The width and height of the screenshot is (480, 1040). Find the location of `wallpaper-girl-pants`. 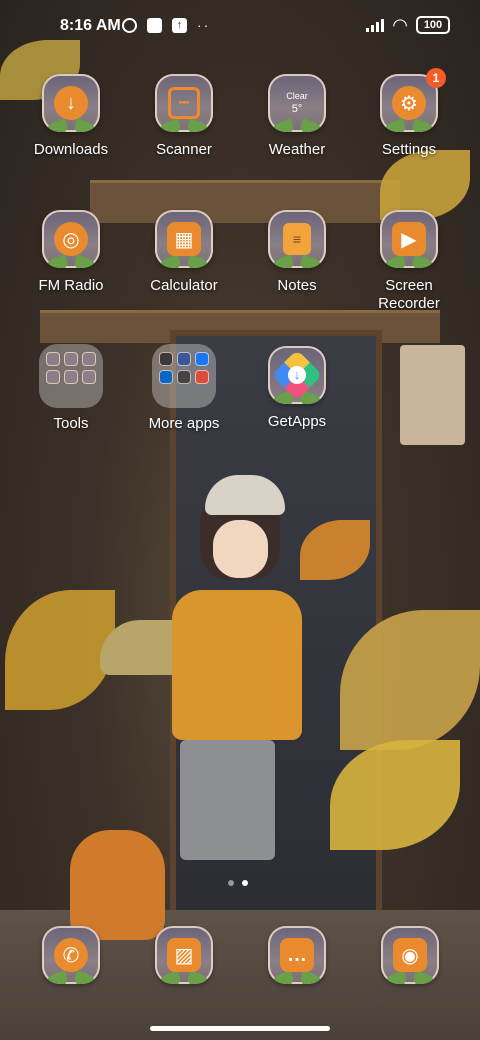

wallpaper-girl-pants is located at coordinates (227, 800).